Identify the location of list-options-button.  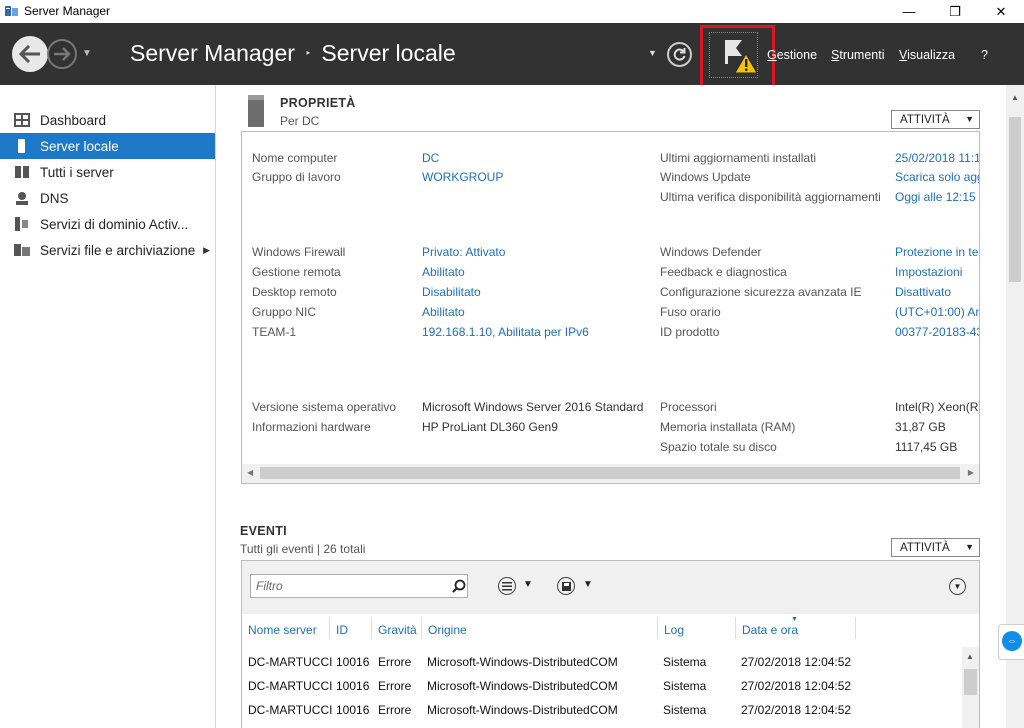
(507, 586).